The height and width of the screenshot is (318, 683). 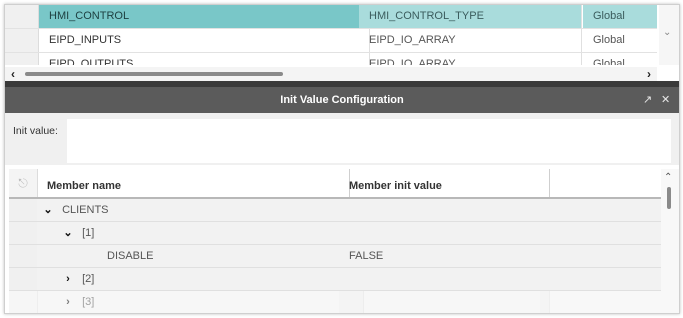 What do you see at coordinates (88, 233) in the screenshot?
I see `member-name: [1]` at bounding box center [88, 233].